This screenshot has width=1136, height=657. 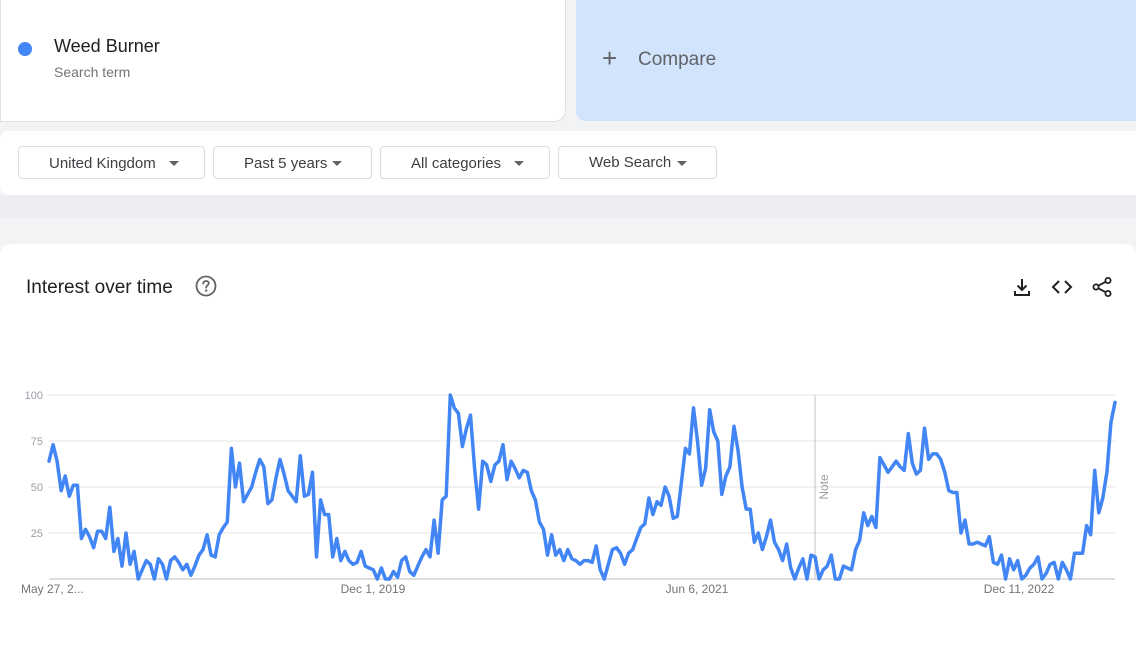 I want to click on y-tick-label: 75, so click(x=37, y=442).